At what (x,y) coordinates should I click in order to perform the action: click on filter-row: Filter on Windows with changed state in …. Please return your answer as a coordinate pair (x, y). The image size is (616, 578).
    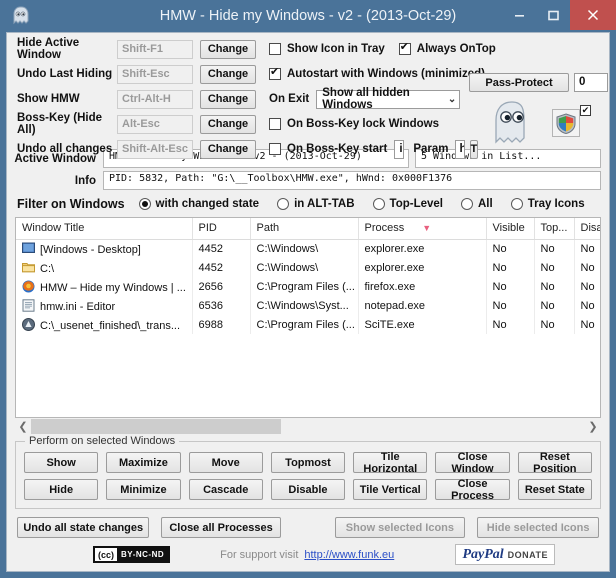
    Looking at the image, I should click on (308, 204).